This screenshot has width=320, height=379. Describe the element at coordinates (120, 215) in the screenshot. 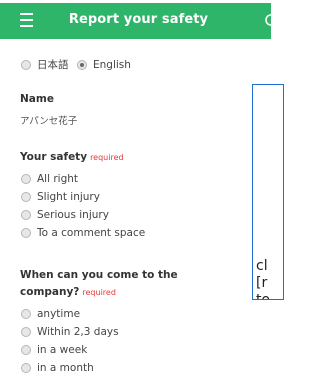

I see `safety-option: Serious injury` at that location.